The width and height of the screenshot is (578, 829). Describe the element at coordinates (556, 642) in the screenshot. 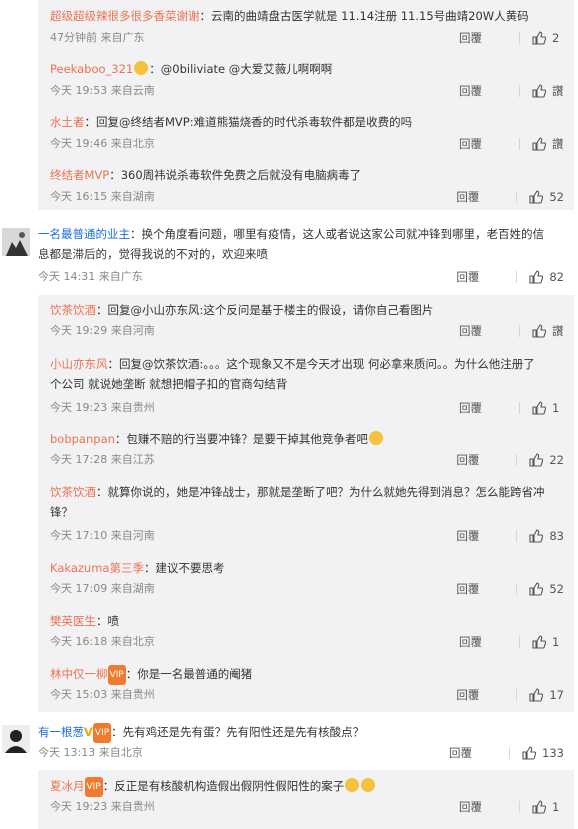

I see `like-count: 1` at that location.